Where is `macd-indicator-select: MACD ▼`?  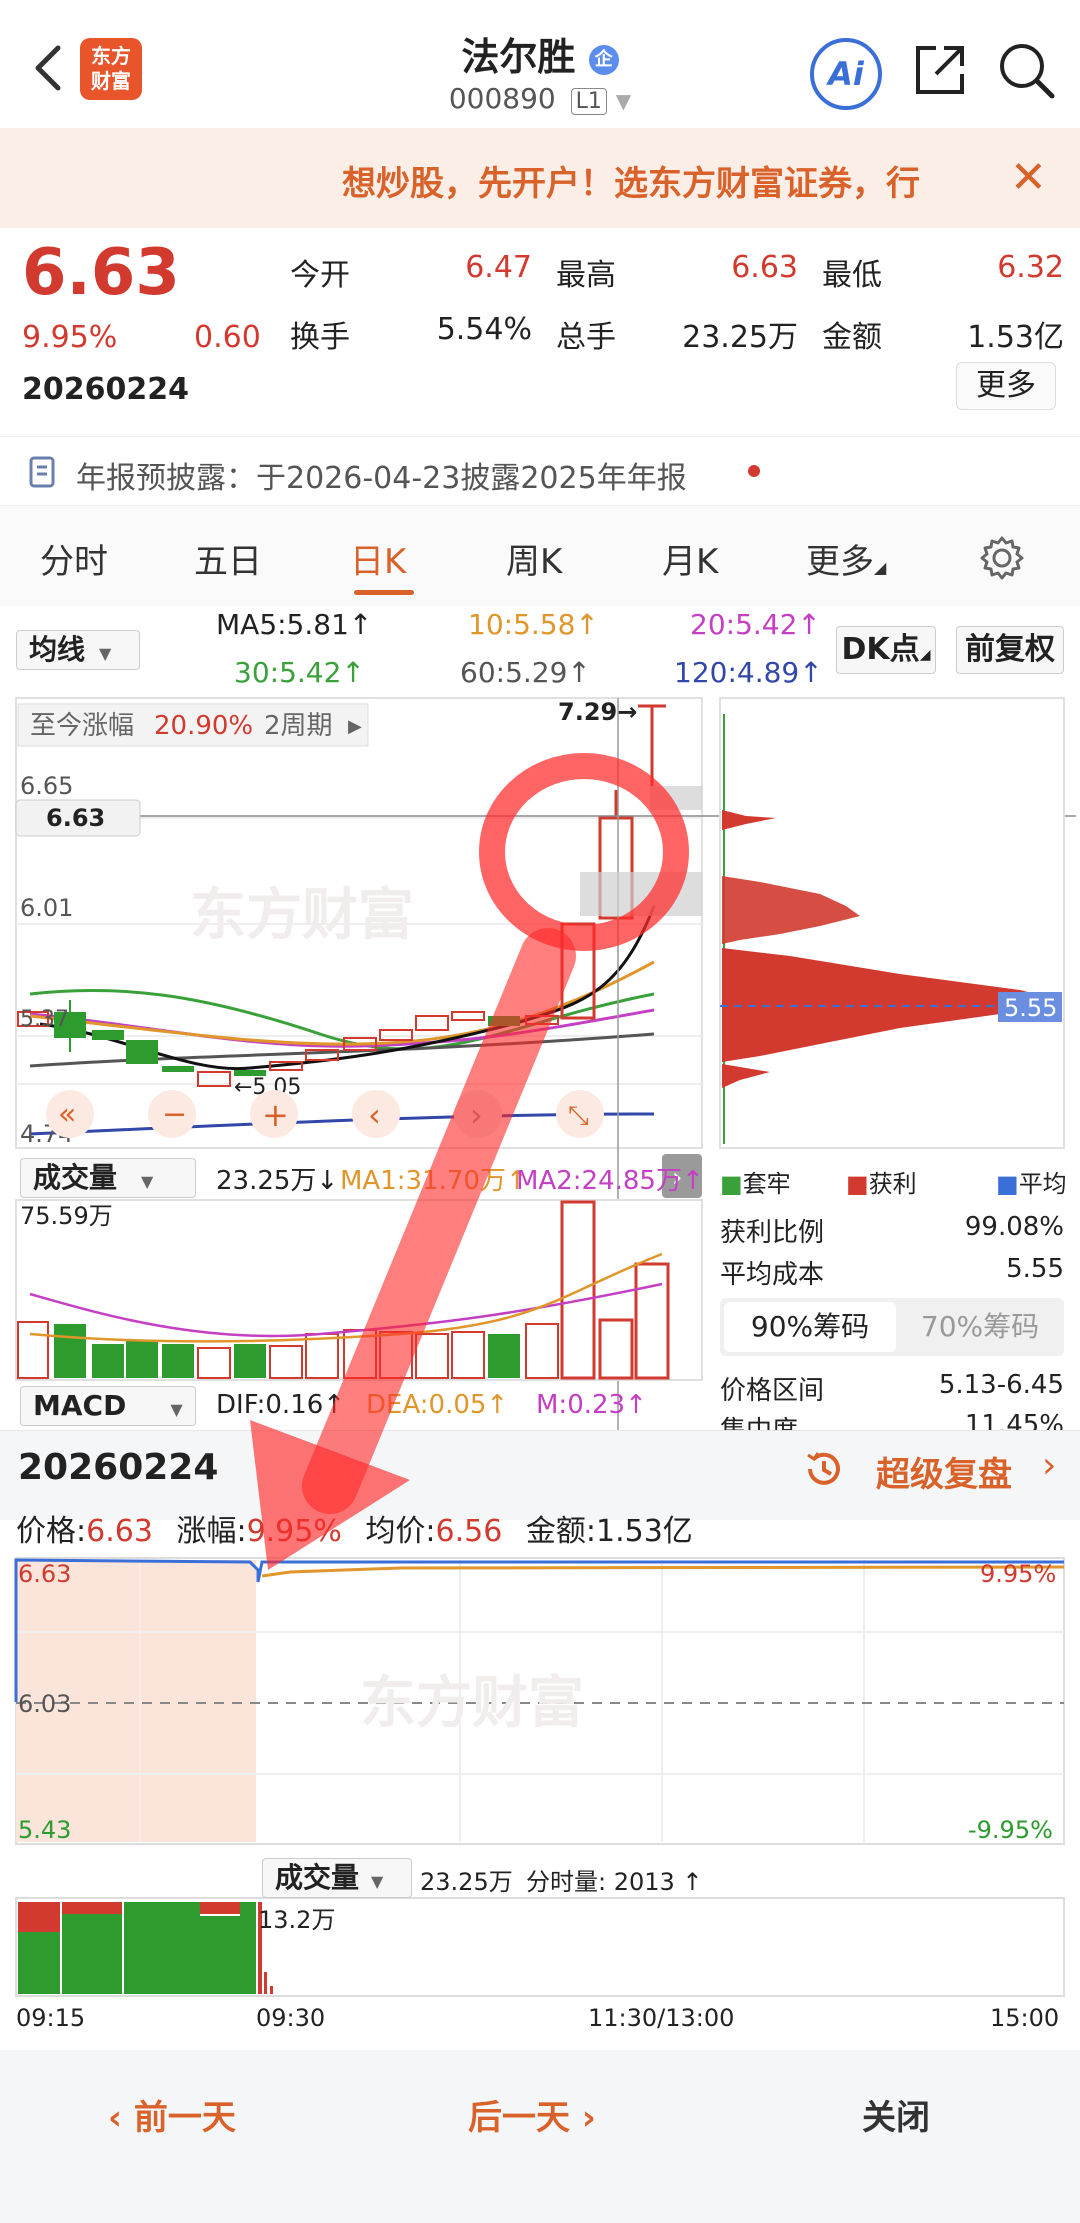 macd-indicator-select: MACD ▼ is located at coordinates (108, 1406).